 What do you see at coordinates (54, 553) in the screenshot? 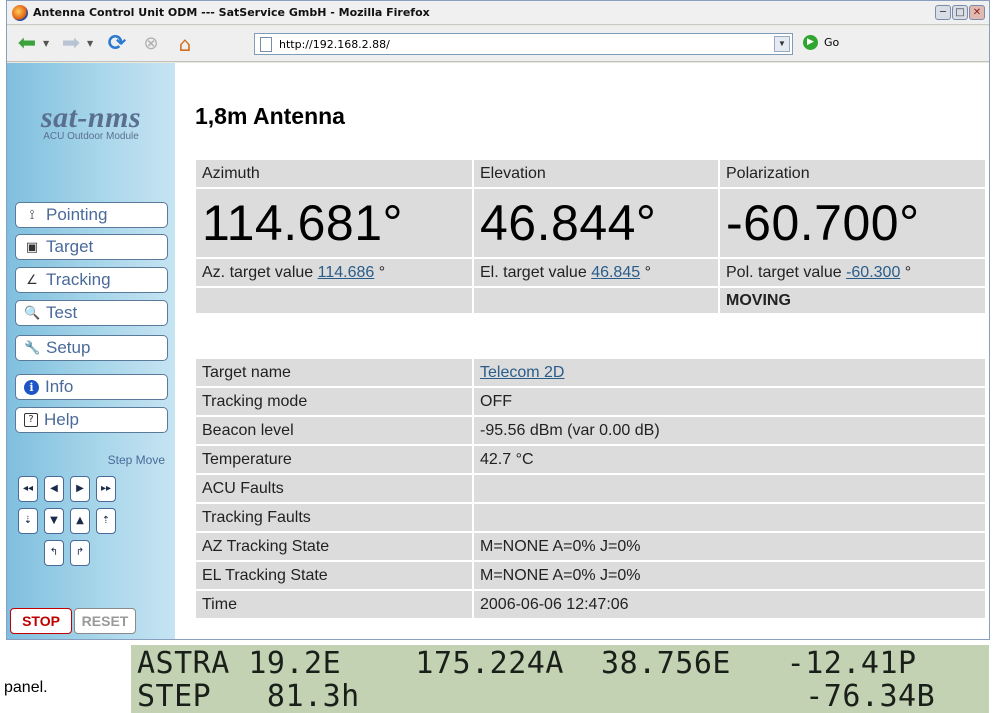
I see `polarization-ccw-button: ↰` at bounding box center [54, 553].